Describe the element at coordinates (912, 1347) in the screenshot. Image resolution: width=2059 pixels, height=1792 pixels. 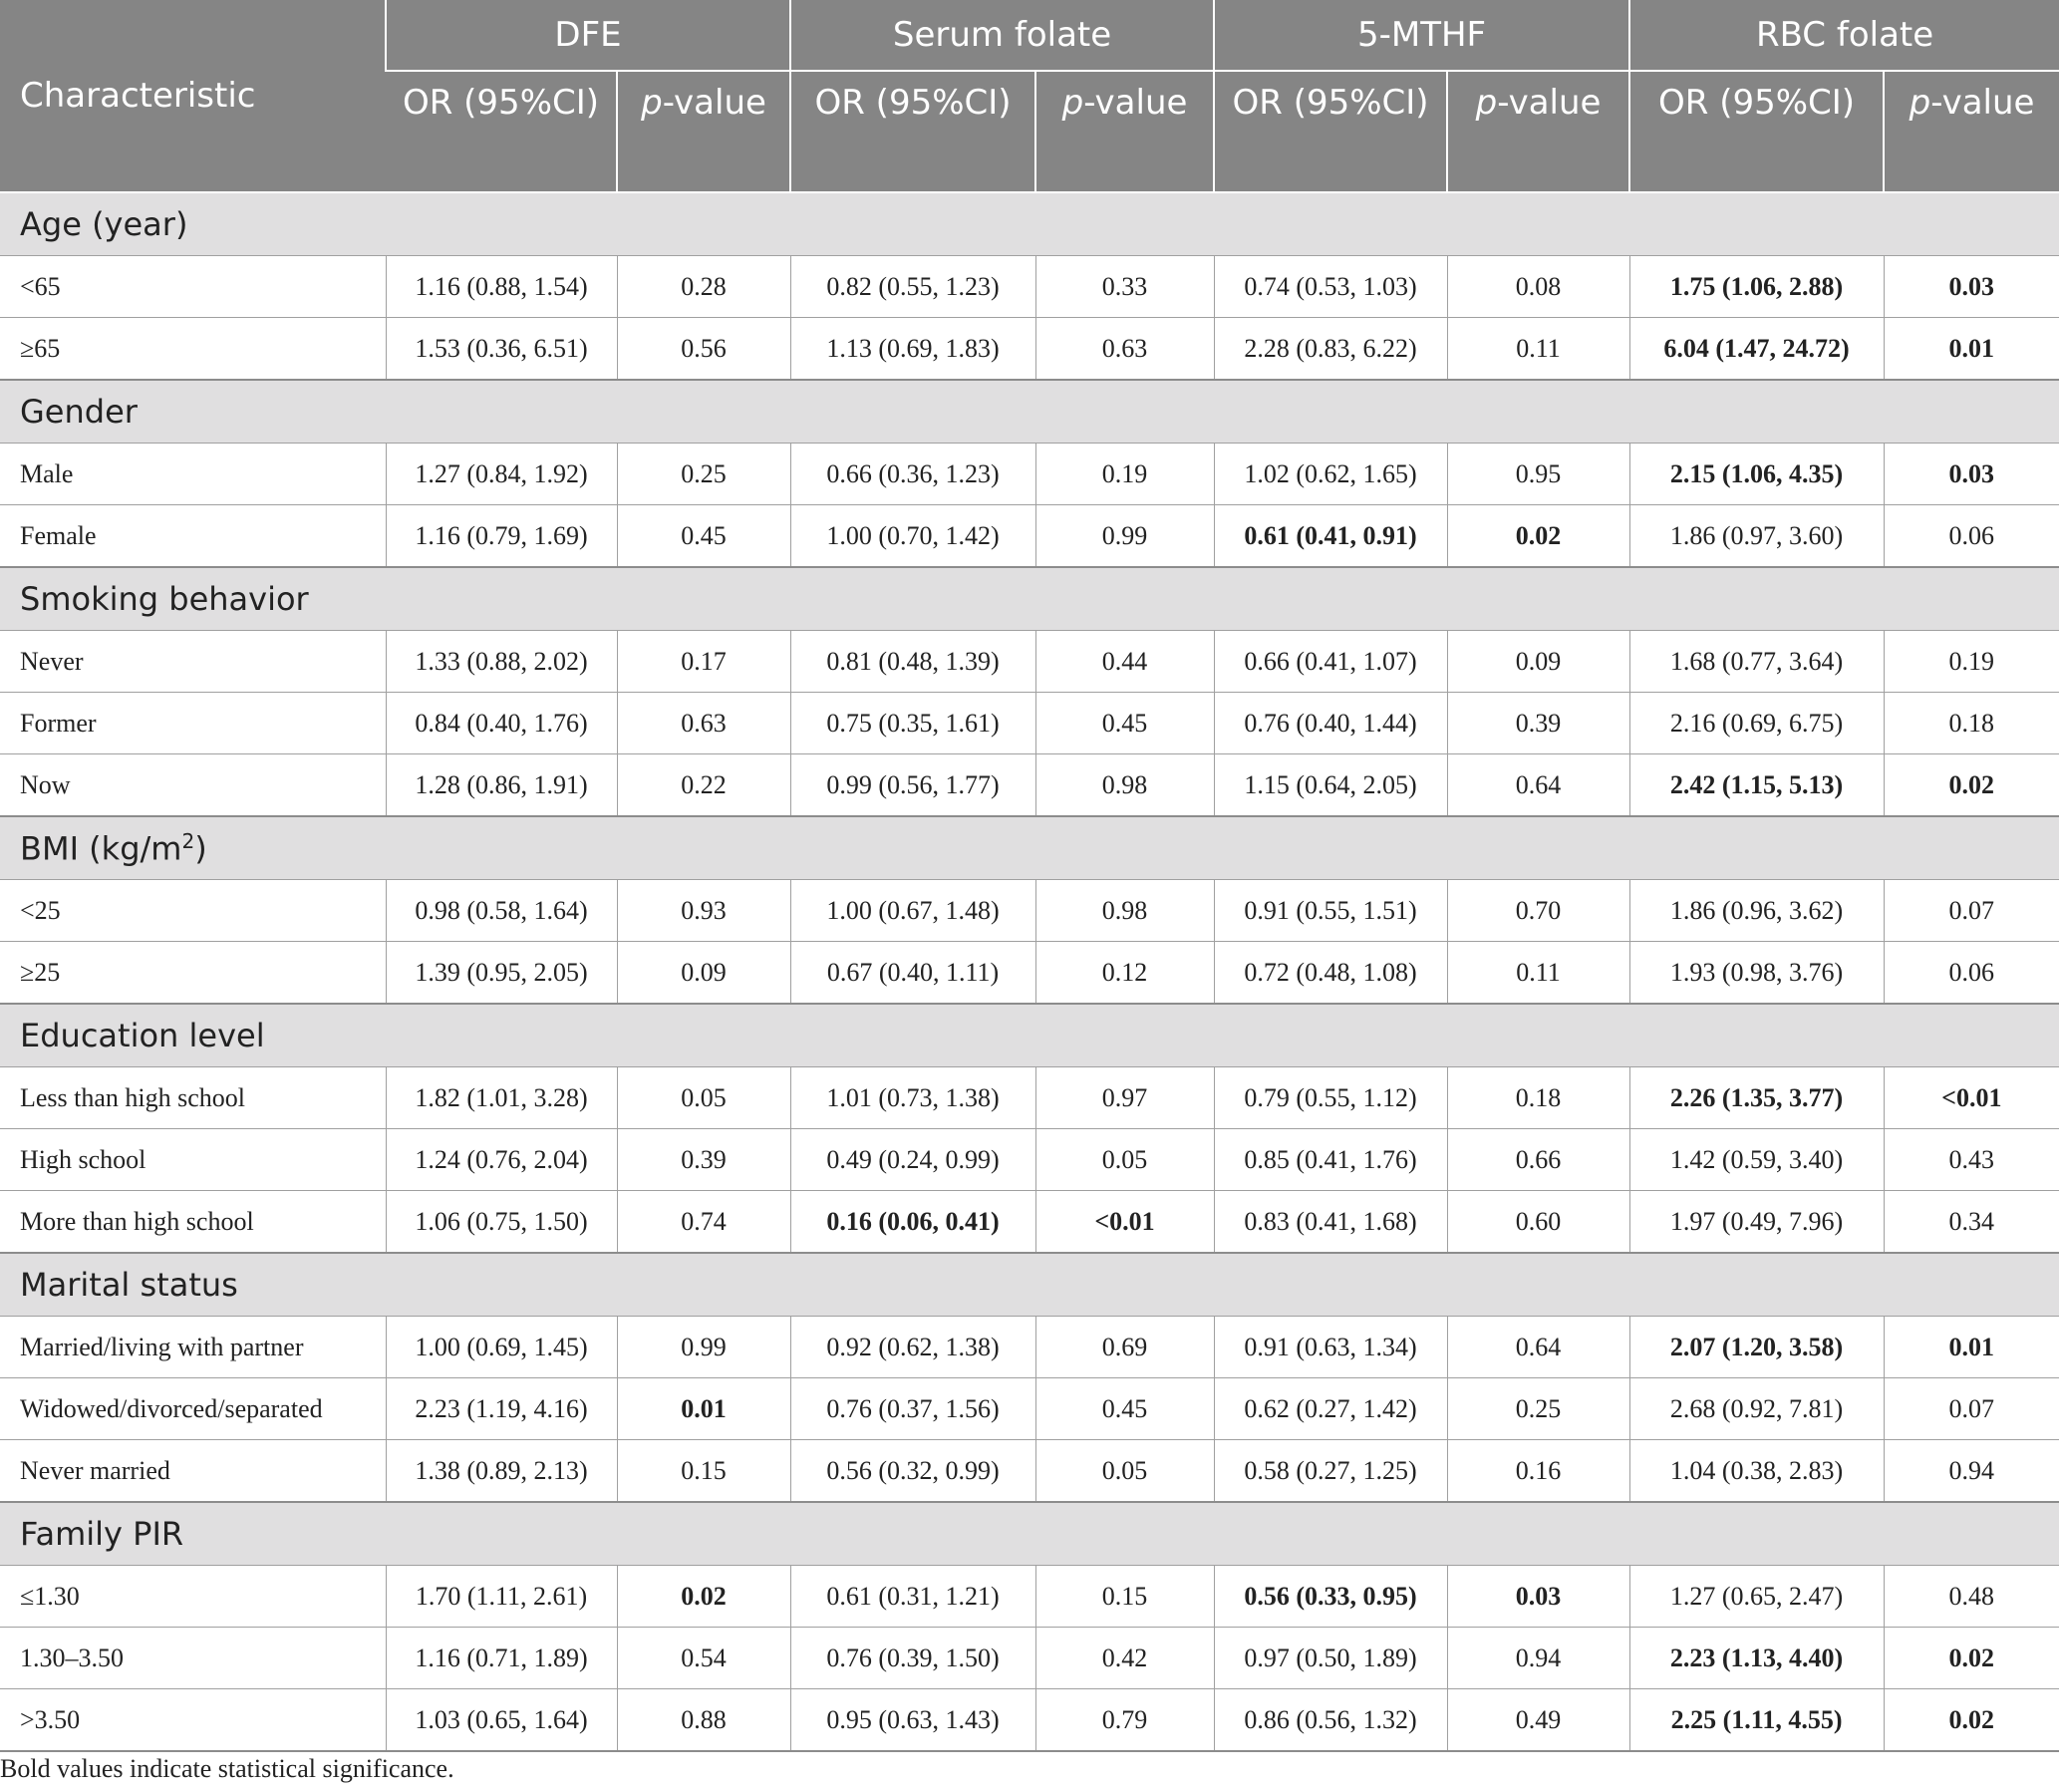
I see `or-ci-cell: 0.92 (0.62, 1.38)` at that location.